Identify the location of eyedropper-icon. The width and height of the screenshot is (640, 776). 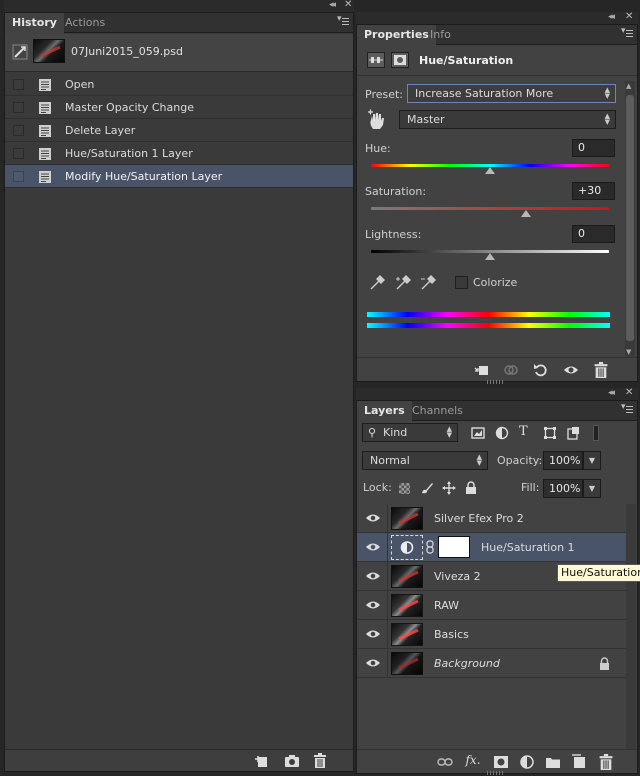
(377, 283).